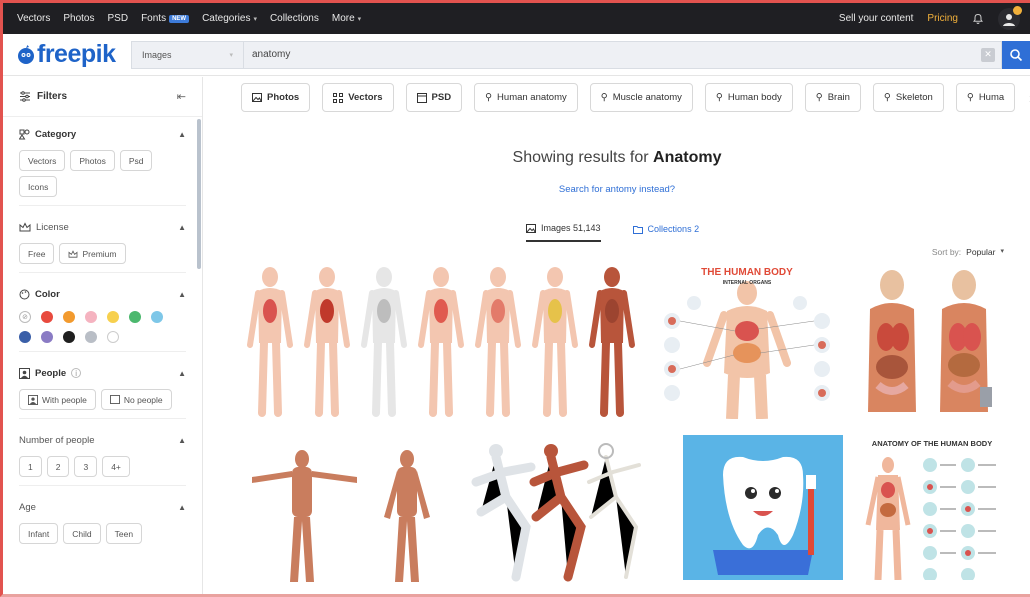 The image size is (1030, 597). What do you see at coordinates (58, 466) in the screenshot?
I see `people-count-2: 2` at bounding box center [58, 466].